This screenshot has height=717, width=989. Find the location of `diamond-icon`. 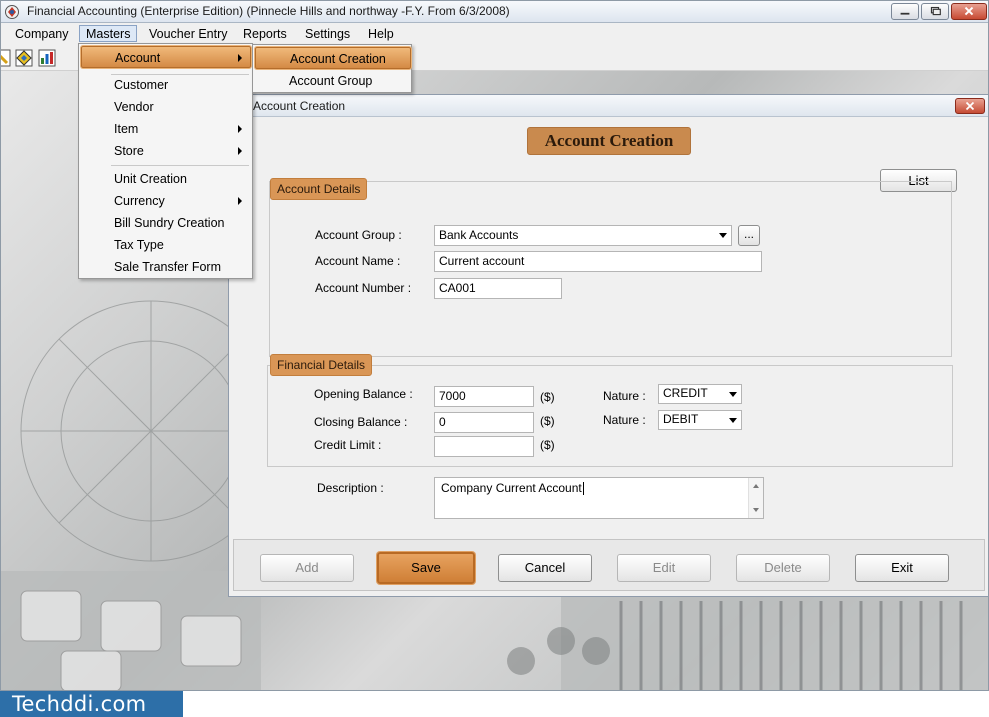

diamond-icon is located at coordinates (24, 58).